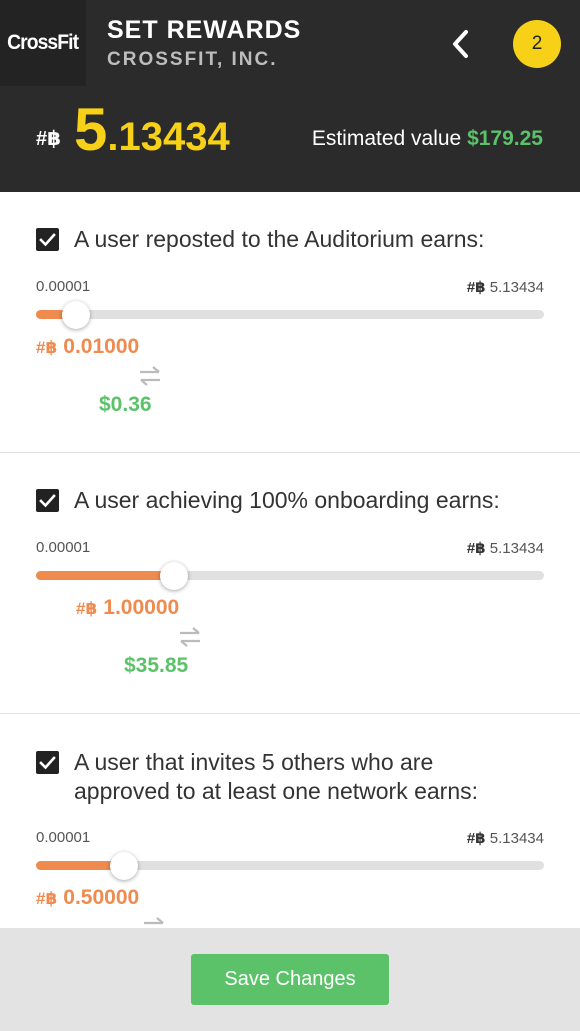 The image size is (580, 1031). I want to click on brand-logo-text: CrossFit, so click(43, 42).